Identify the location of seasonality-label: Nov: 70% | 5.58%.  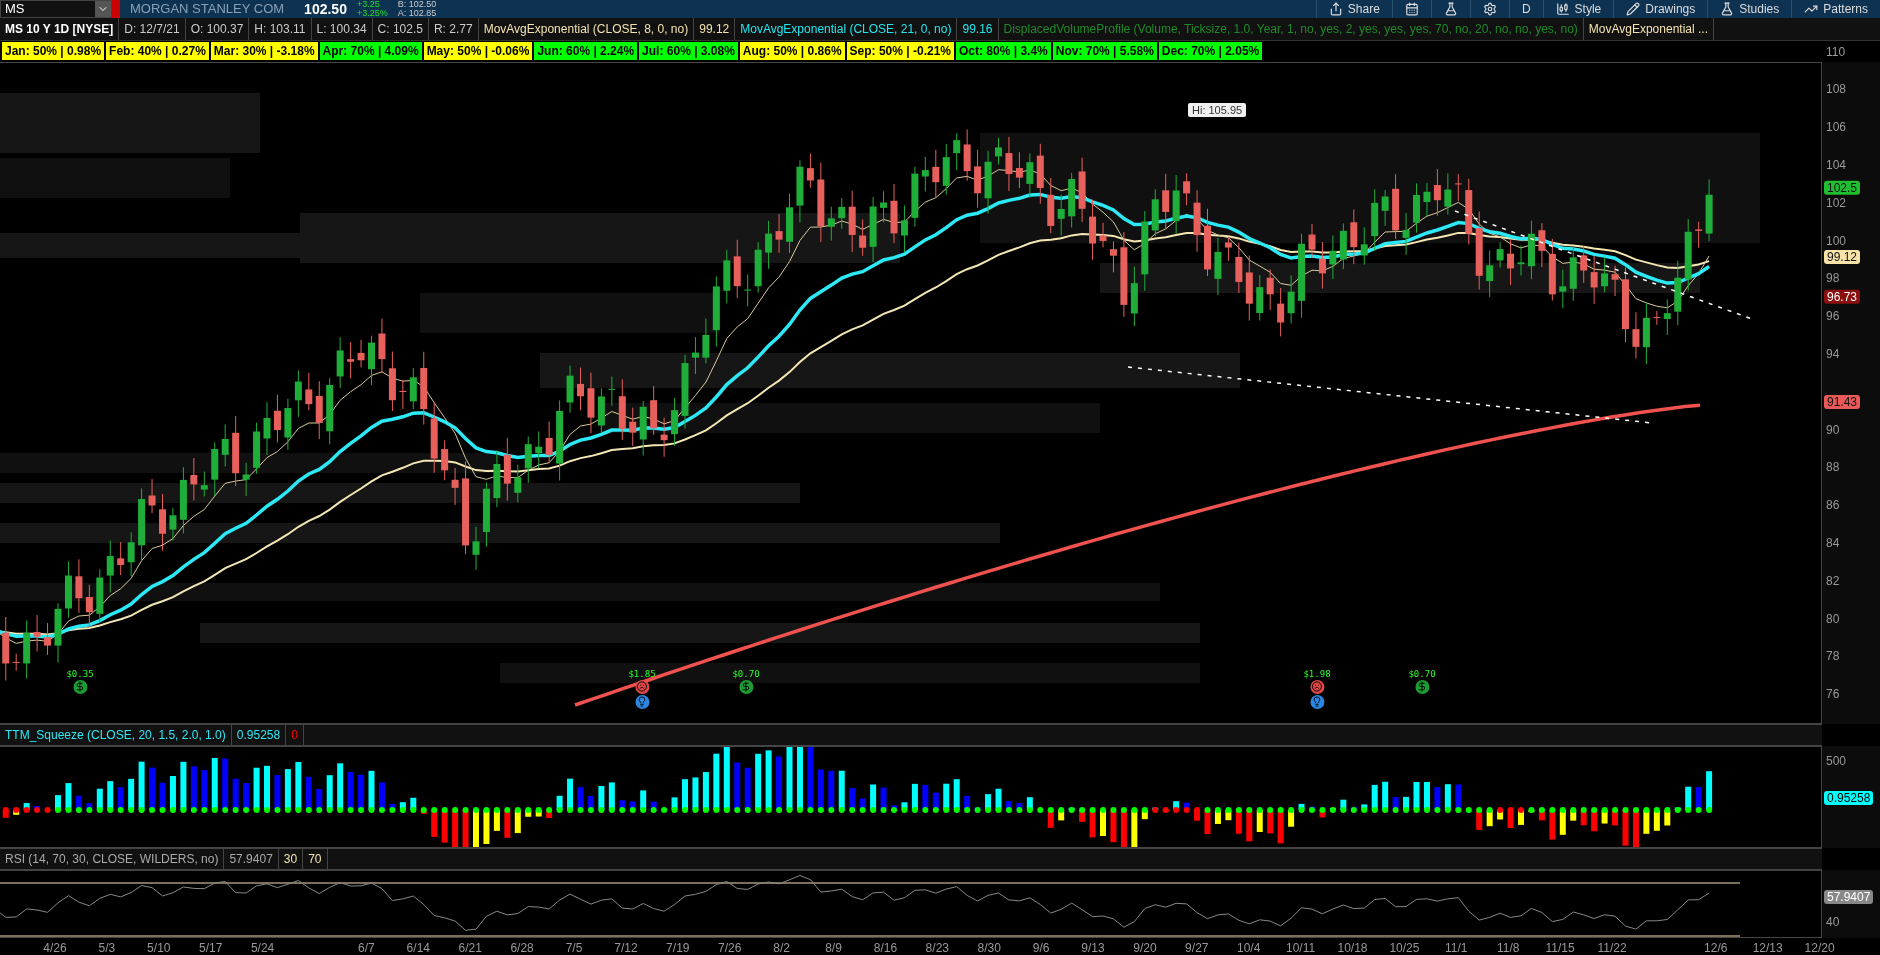
(1104, 51).